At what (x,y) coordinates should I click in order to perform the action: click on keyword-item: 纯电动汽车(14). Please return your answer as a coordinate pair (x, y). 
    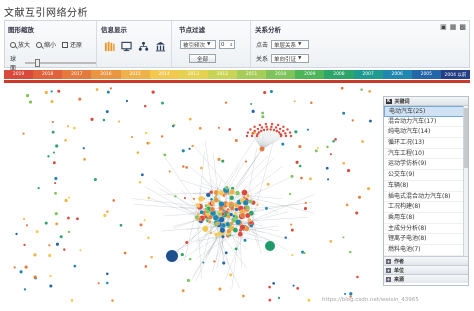
    Looking at the image, I should click on (426, 133).